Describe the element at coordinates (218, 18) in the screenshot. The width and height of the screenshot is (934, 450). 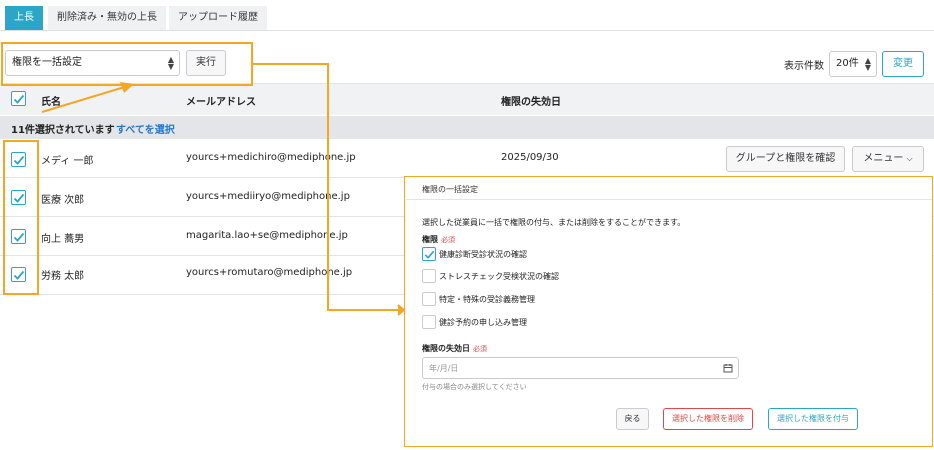
I see `tab-upload-history: アップロード履歴` at that location.